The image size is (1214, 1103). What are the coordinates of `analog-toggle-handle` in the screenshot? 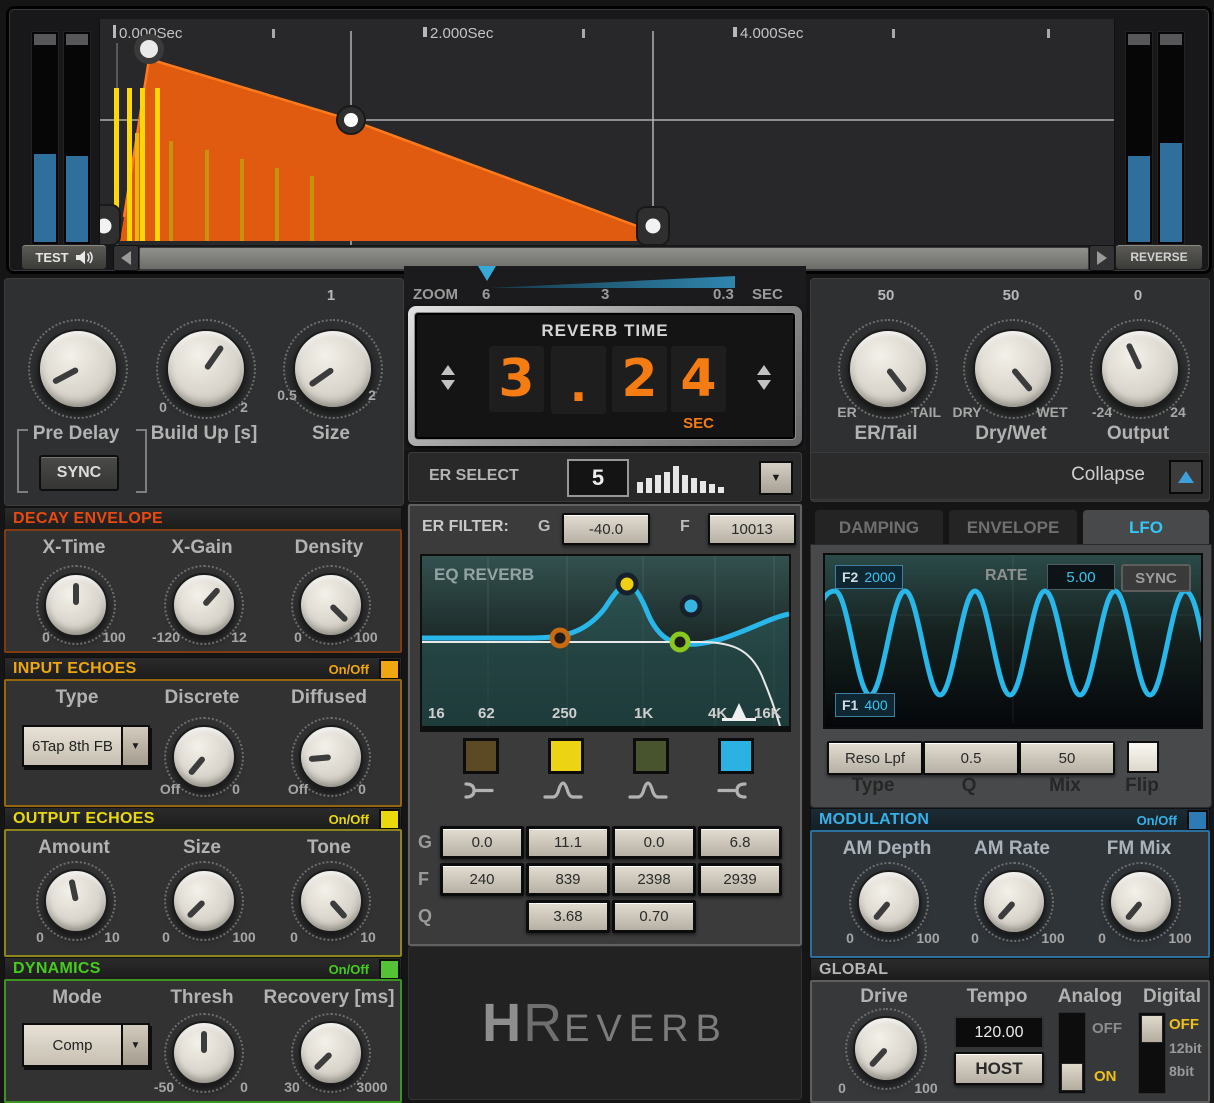 It's located at (1072, 1077).